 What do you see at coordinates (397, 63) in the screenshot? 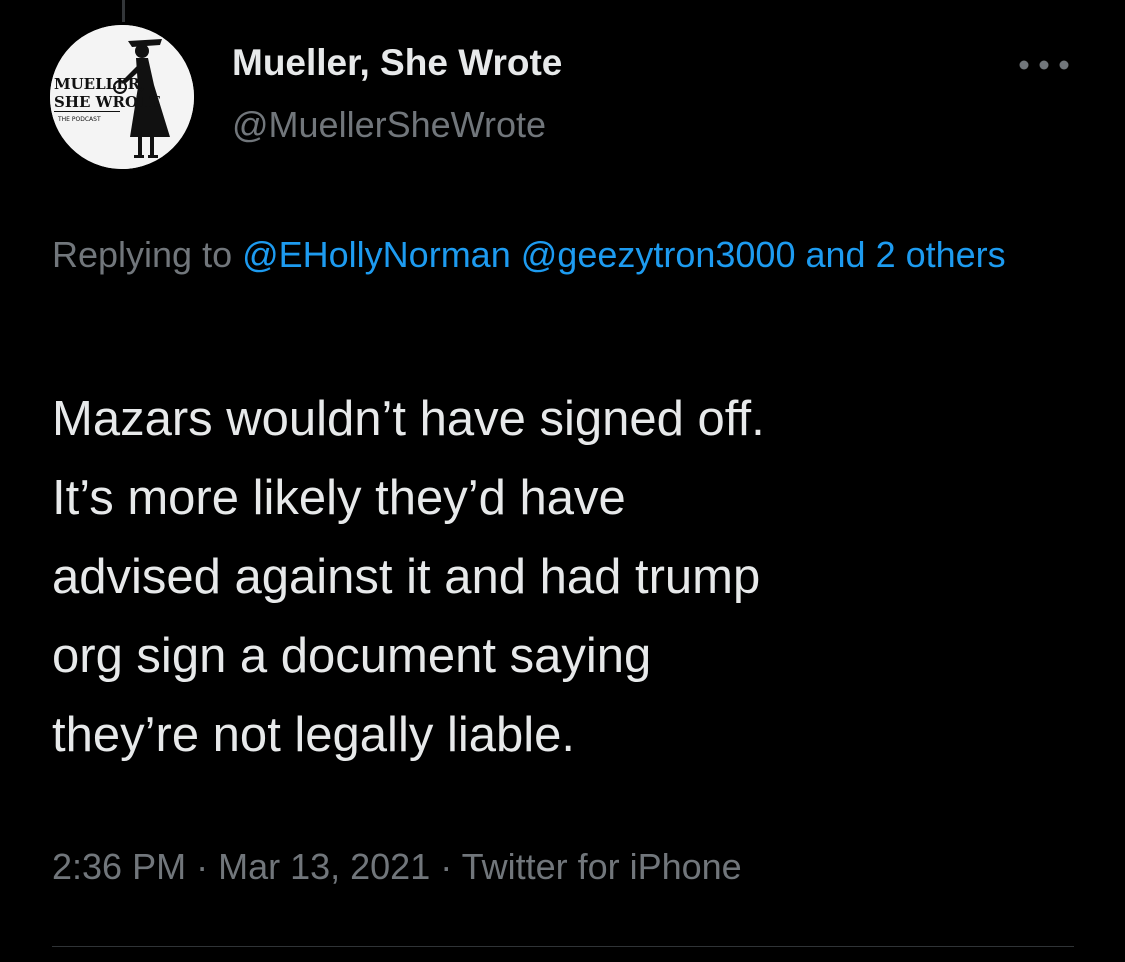
I see `author-display-name: Mueller, She Wrote` at bounding box center [397, 63].